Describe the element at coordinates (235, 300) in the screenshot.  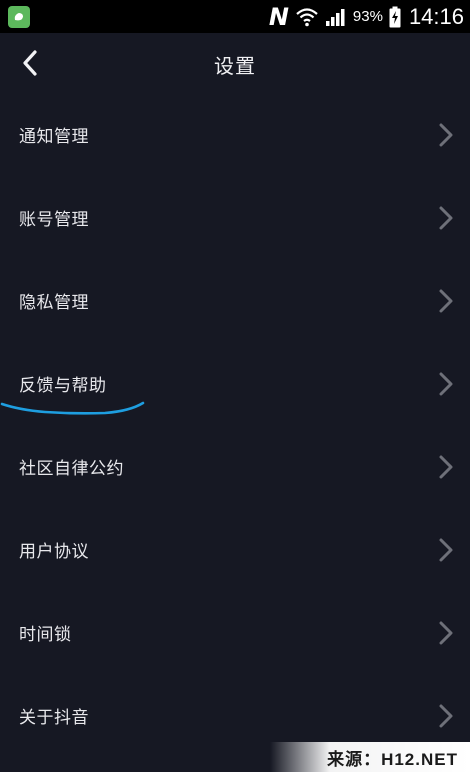
I see `menu-item-privacy-management: 隐私管理` at that location.